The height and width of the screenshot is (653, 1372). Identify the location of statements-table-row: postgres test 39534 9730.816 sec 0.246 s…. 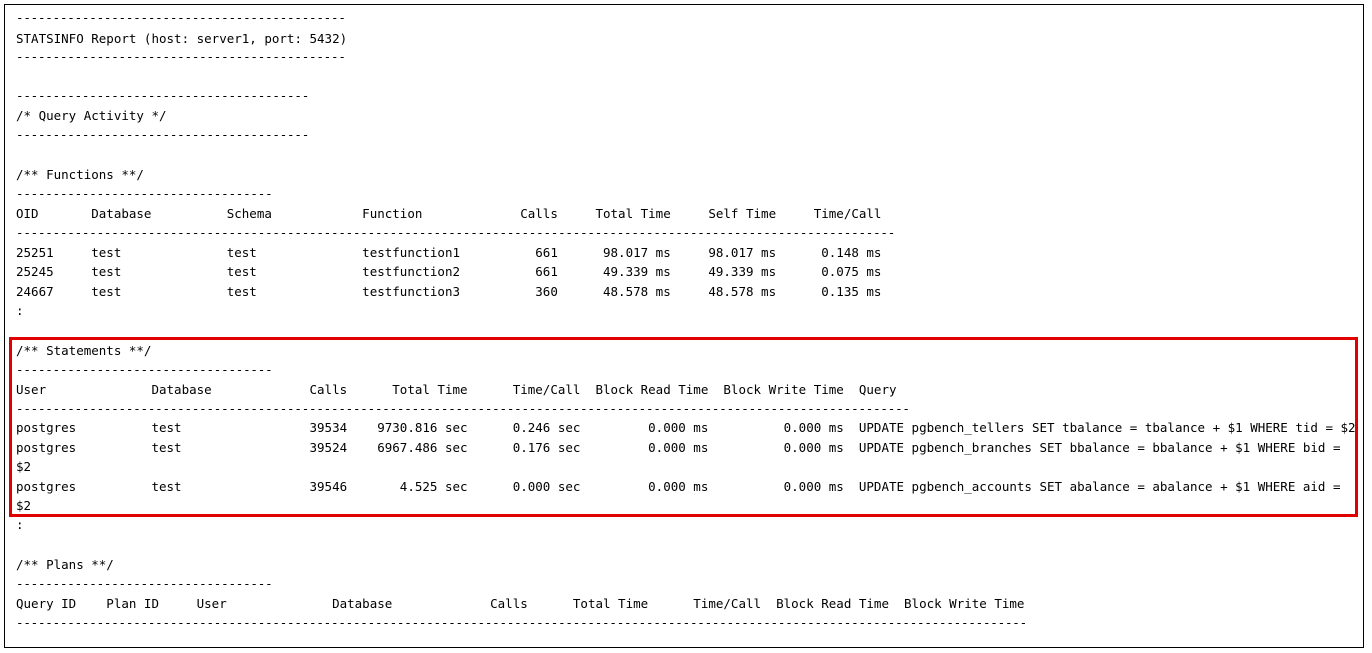
(686, 427).